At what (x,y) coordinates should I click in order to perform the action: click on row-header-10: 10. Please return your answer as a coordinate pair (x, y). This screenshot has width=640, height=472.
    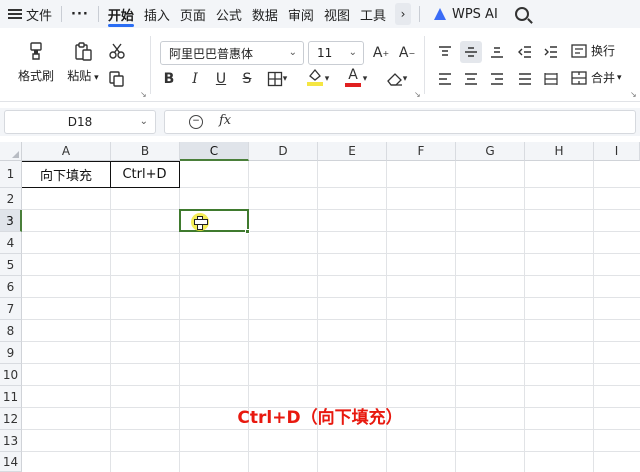
    Looking at the image, I should click on (11, 375).